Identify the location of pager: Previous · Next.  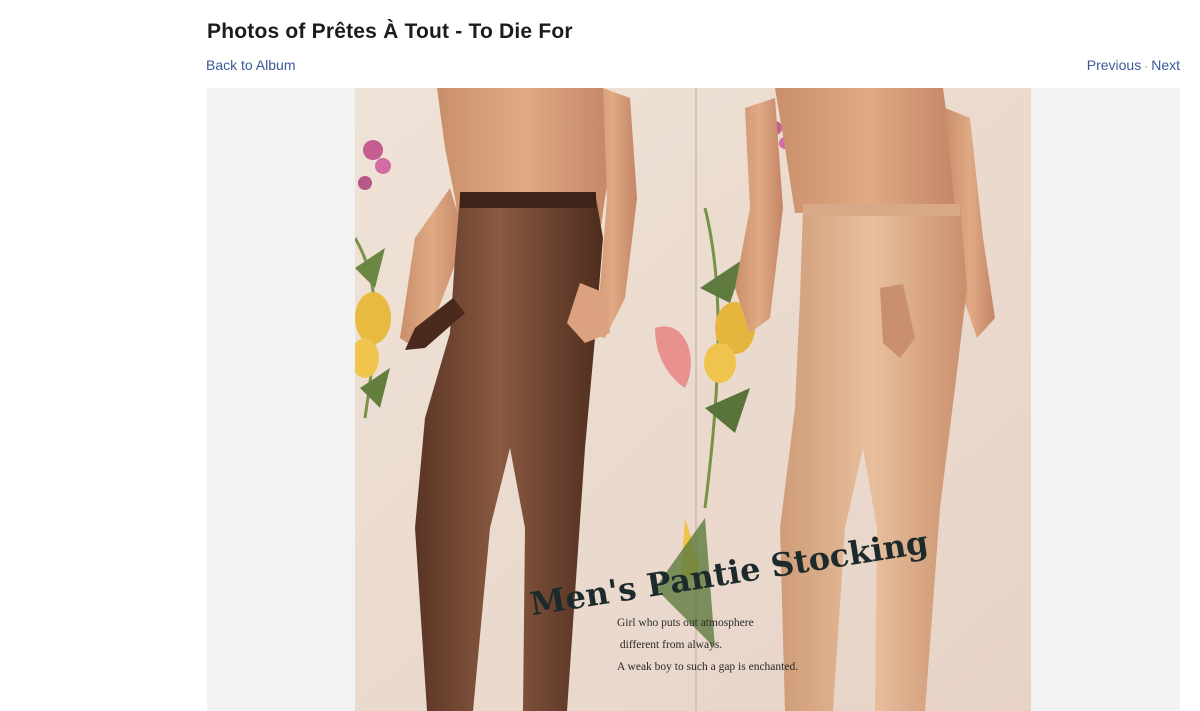
(1133, 65).